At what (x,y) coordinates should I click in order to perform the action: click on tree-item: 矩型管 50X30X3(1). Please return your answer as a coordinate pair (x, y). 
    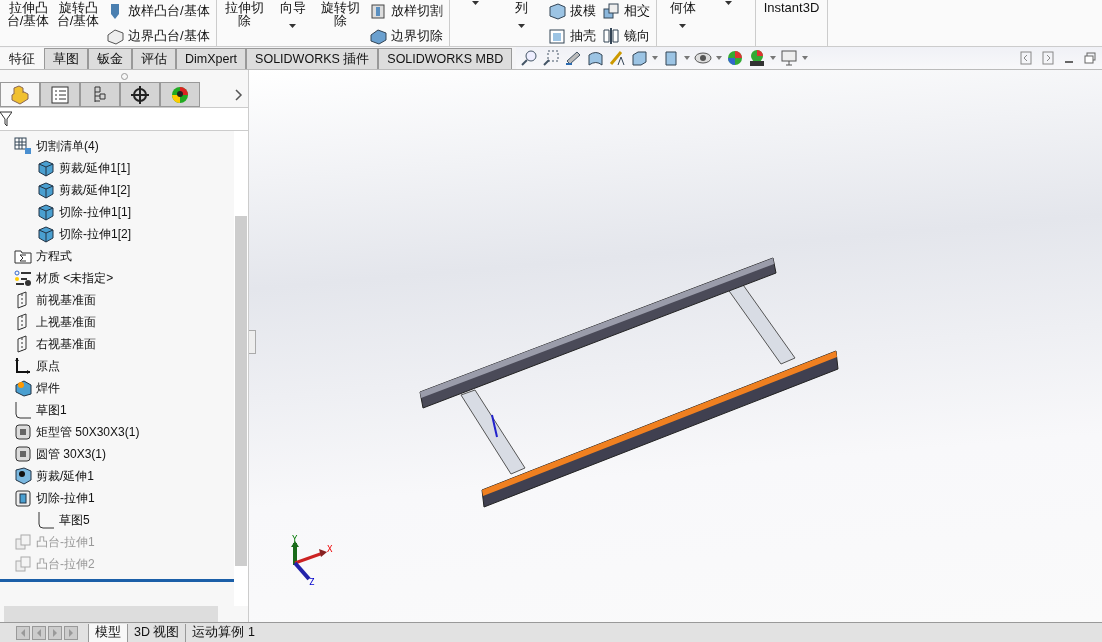
    Looking at the image, I should click on (88, 432).